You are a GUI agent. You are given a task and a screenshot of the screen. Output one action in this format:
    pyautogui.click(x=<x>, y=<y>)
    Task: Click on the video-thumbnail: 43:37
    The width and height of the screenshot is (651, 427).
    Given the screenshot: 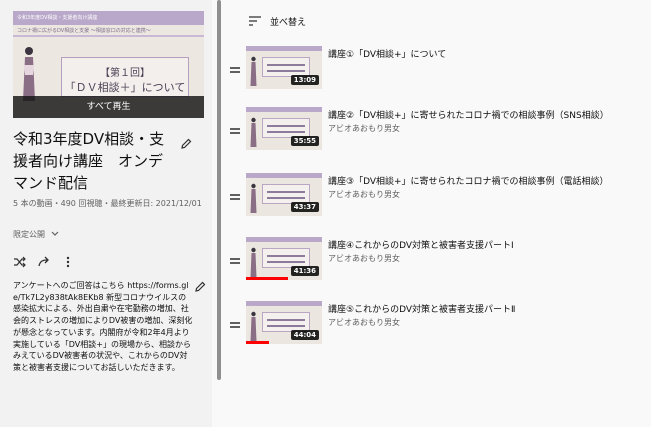 What is the action you would take?
    pyautogui.click(x=284, y=194)
    